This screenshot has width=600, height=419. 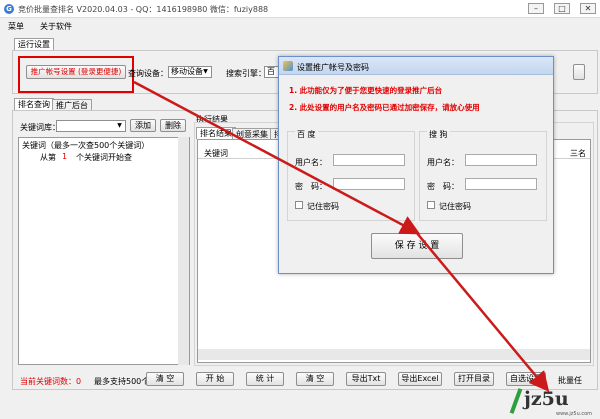 What do you see at coordinates (516, 401) in the screenshot?
I see `leaf-icon` at bounding box center [516, 401].